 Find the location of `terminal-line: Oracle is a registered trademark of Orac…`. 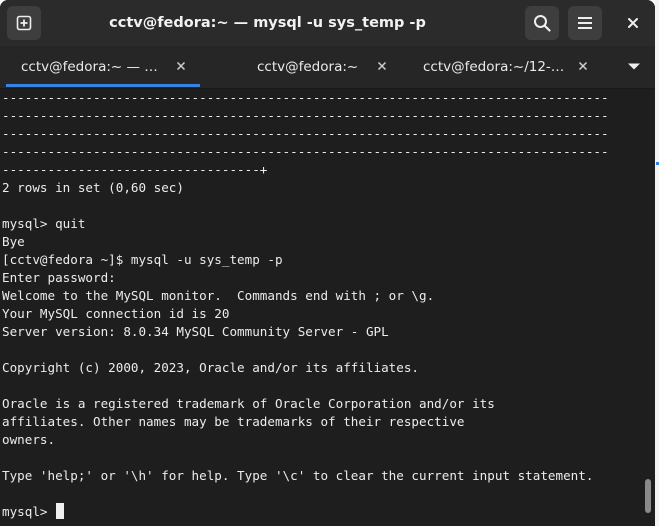

terminal-line: Oracle is a registered trademark of Orac… is located at coordinates (248, 403).